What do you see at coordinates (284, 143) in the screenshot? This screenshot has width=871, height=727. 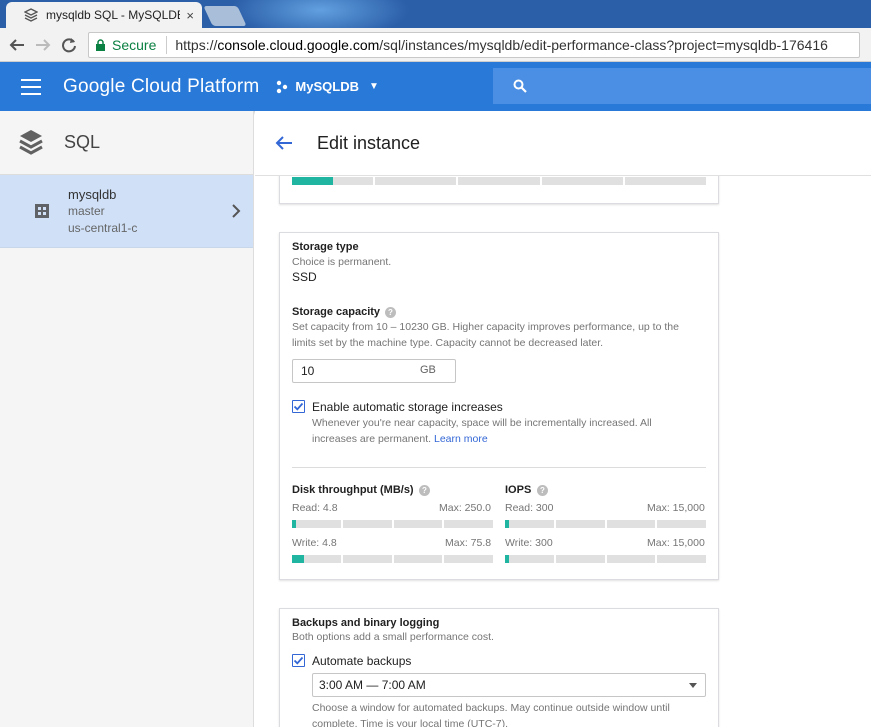 I see `back-arrow-icon` at bounding box center [284, 143].